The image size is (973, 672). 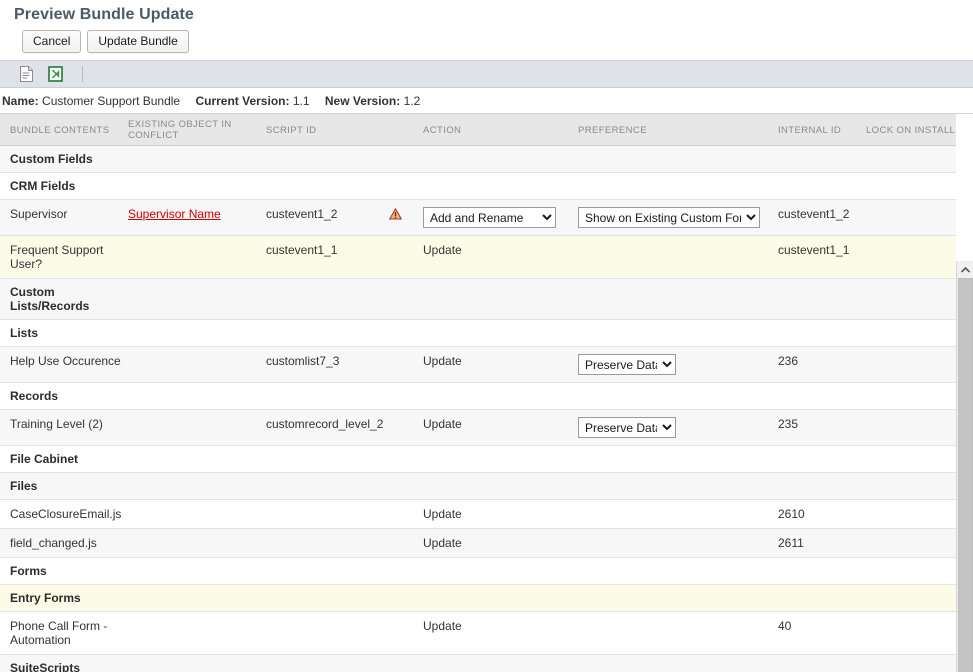 What do you see at coordinates (500, 130) in the screenshot?
I see `col-action: ACTION` at bounding box center [500, 130].